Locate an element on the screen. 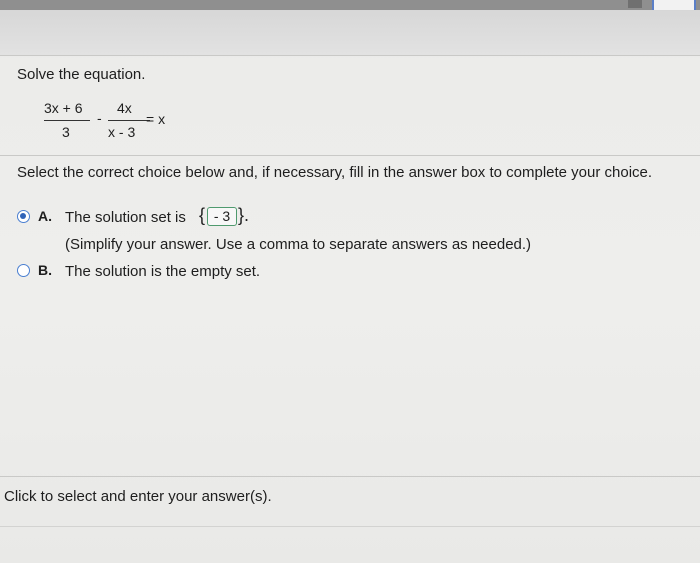 The height and width of the screenshot is (563, 700). footer-divider is located at coordinates (350, 476).